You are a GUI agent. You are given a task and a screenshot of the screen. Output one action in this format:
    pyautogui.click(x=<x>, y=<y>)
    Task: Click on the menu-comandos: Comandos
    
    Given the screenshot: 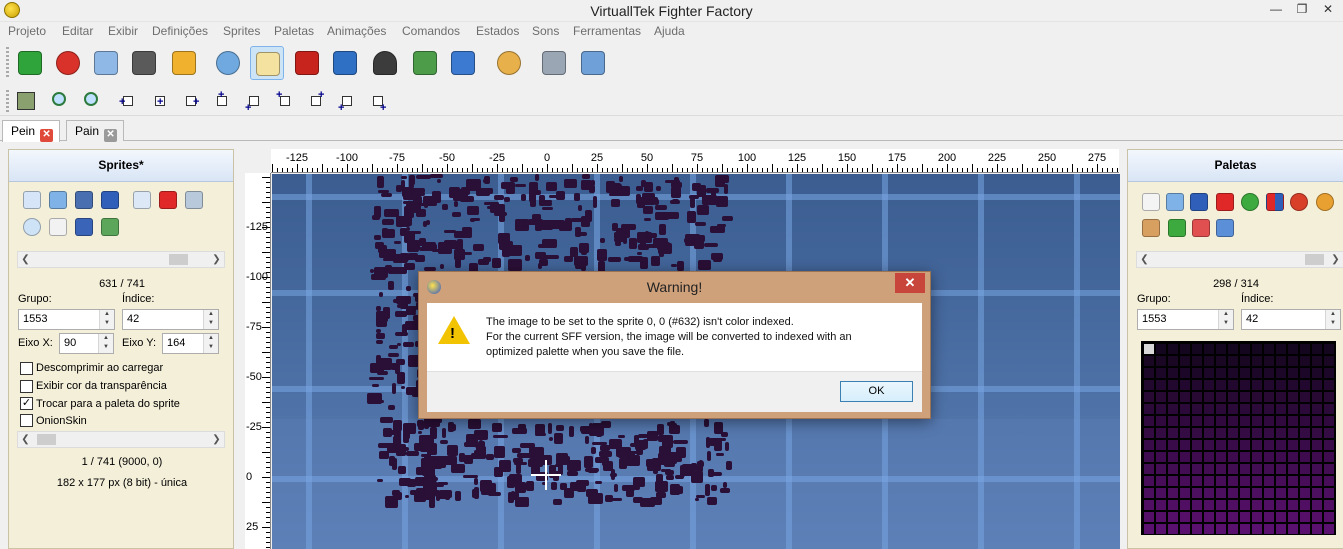 What is the action you would take?
    pyautogui.click(x=431, y=31)
    